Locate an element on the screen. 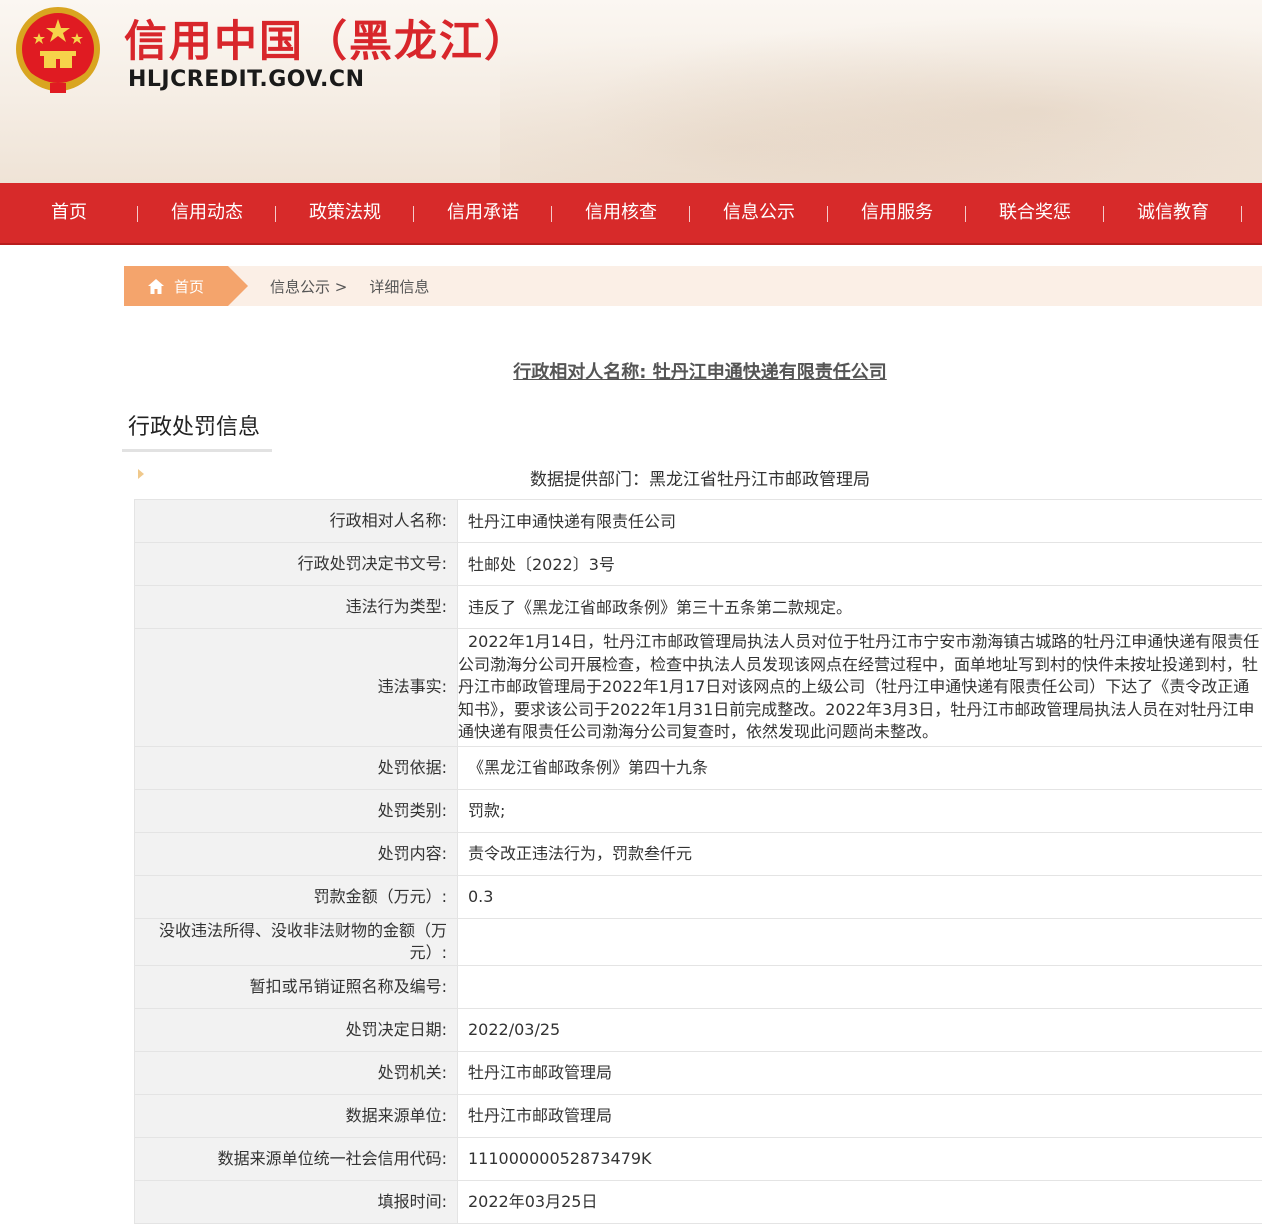 The image size is (1262, 1224). row-label: 违法事实: is located at coordinates (296, 688).